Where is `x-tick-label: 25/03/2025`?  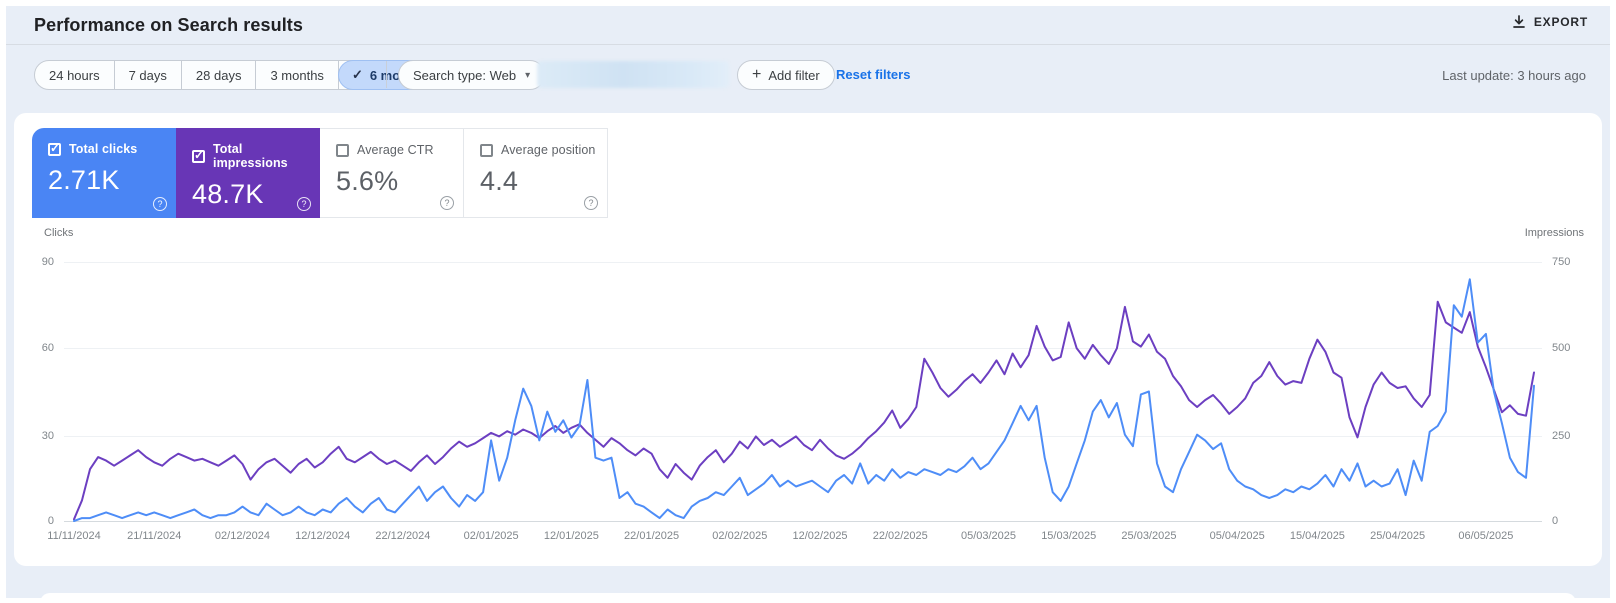
x-tick-label: 25/03/2025 is located at coordinates (1149, 536).